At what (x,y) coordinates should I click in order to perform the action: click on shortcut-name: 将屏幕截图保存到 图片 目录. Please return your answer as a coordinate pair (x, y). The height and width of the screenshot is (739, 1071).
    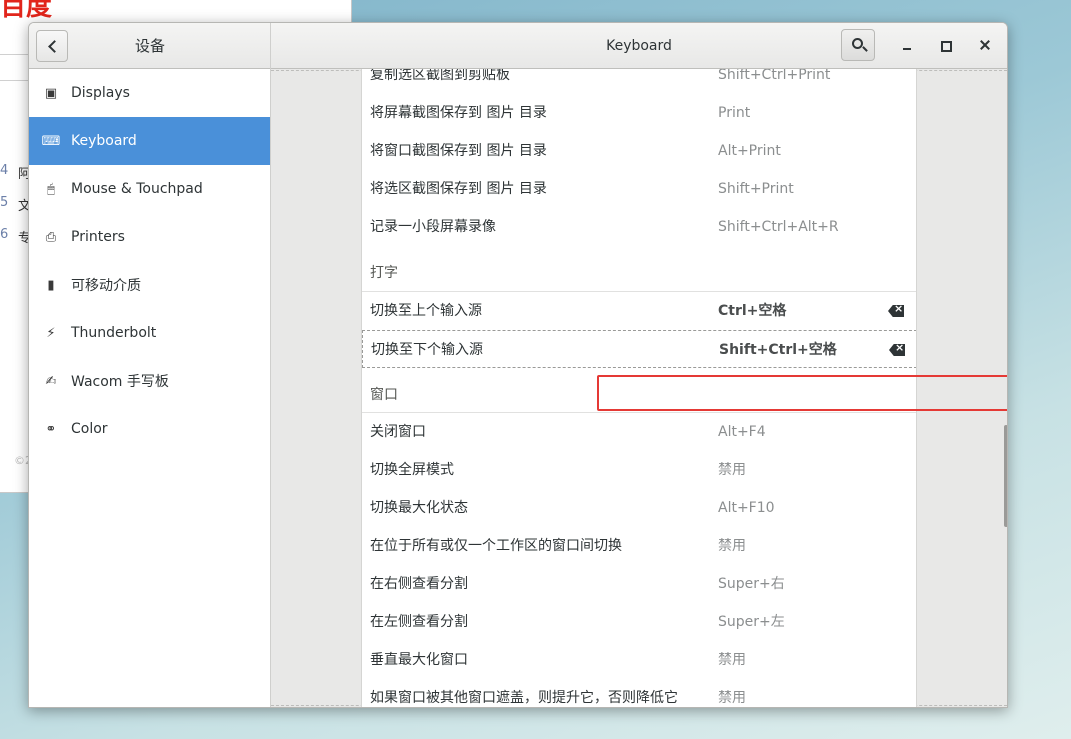
    Looking at the image, I should click on (458, 113).